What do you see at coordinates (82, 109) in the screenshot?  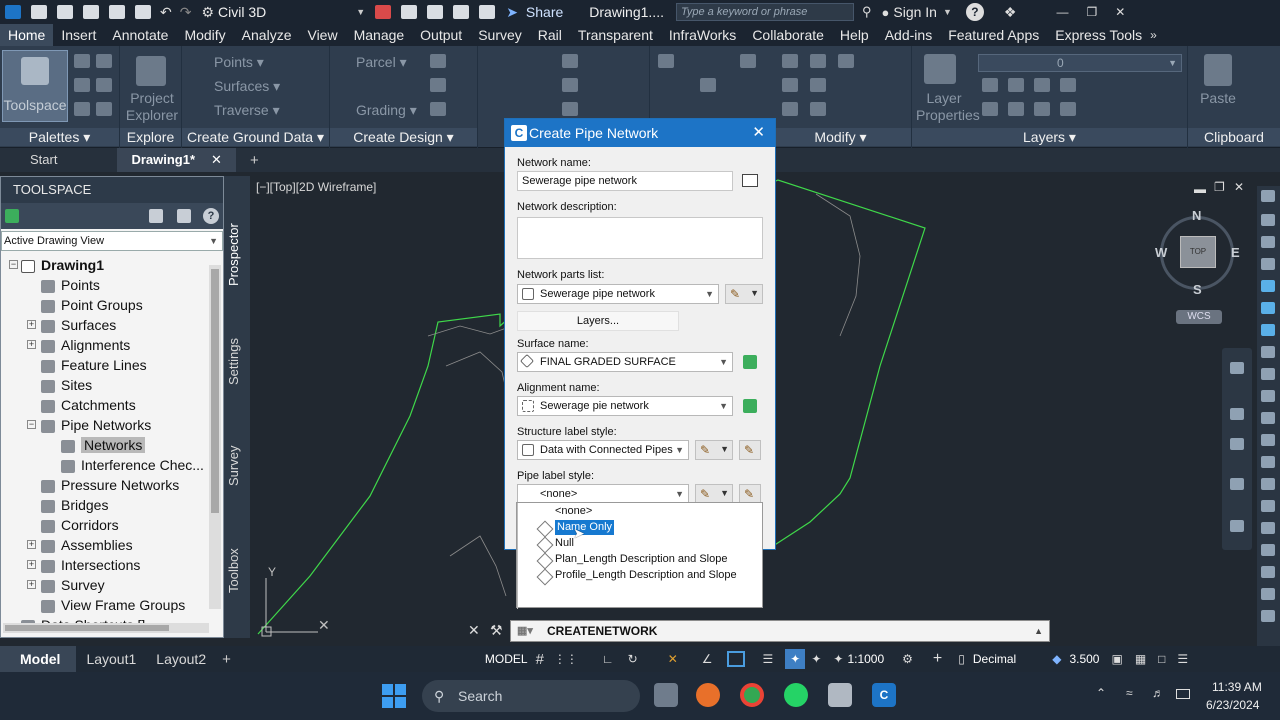 I see `palette-tool-5-icon` at bounding box center [82, 109].